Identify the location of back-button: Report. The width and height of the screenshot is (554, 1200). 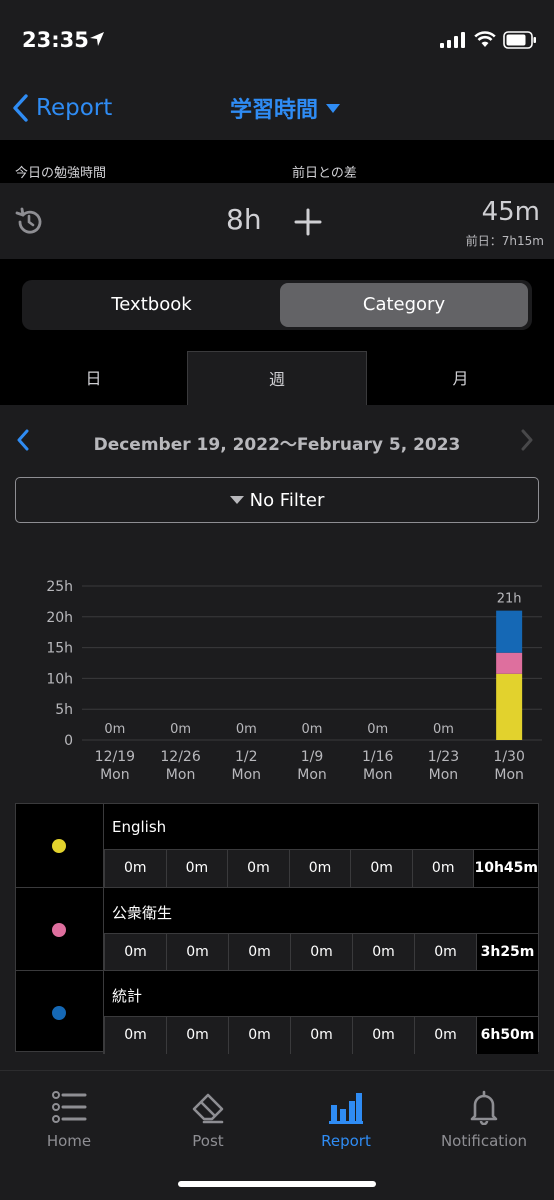
(62, 108).